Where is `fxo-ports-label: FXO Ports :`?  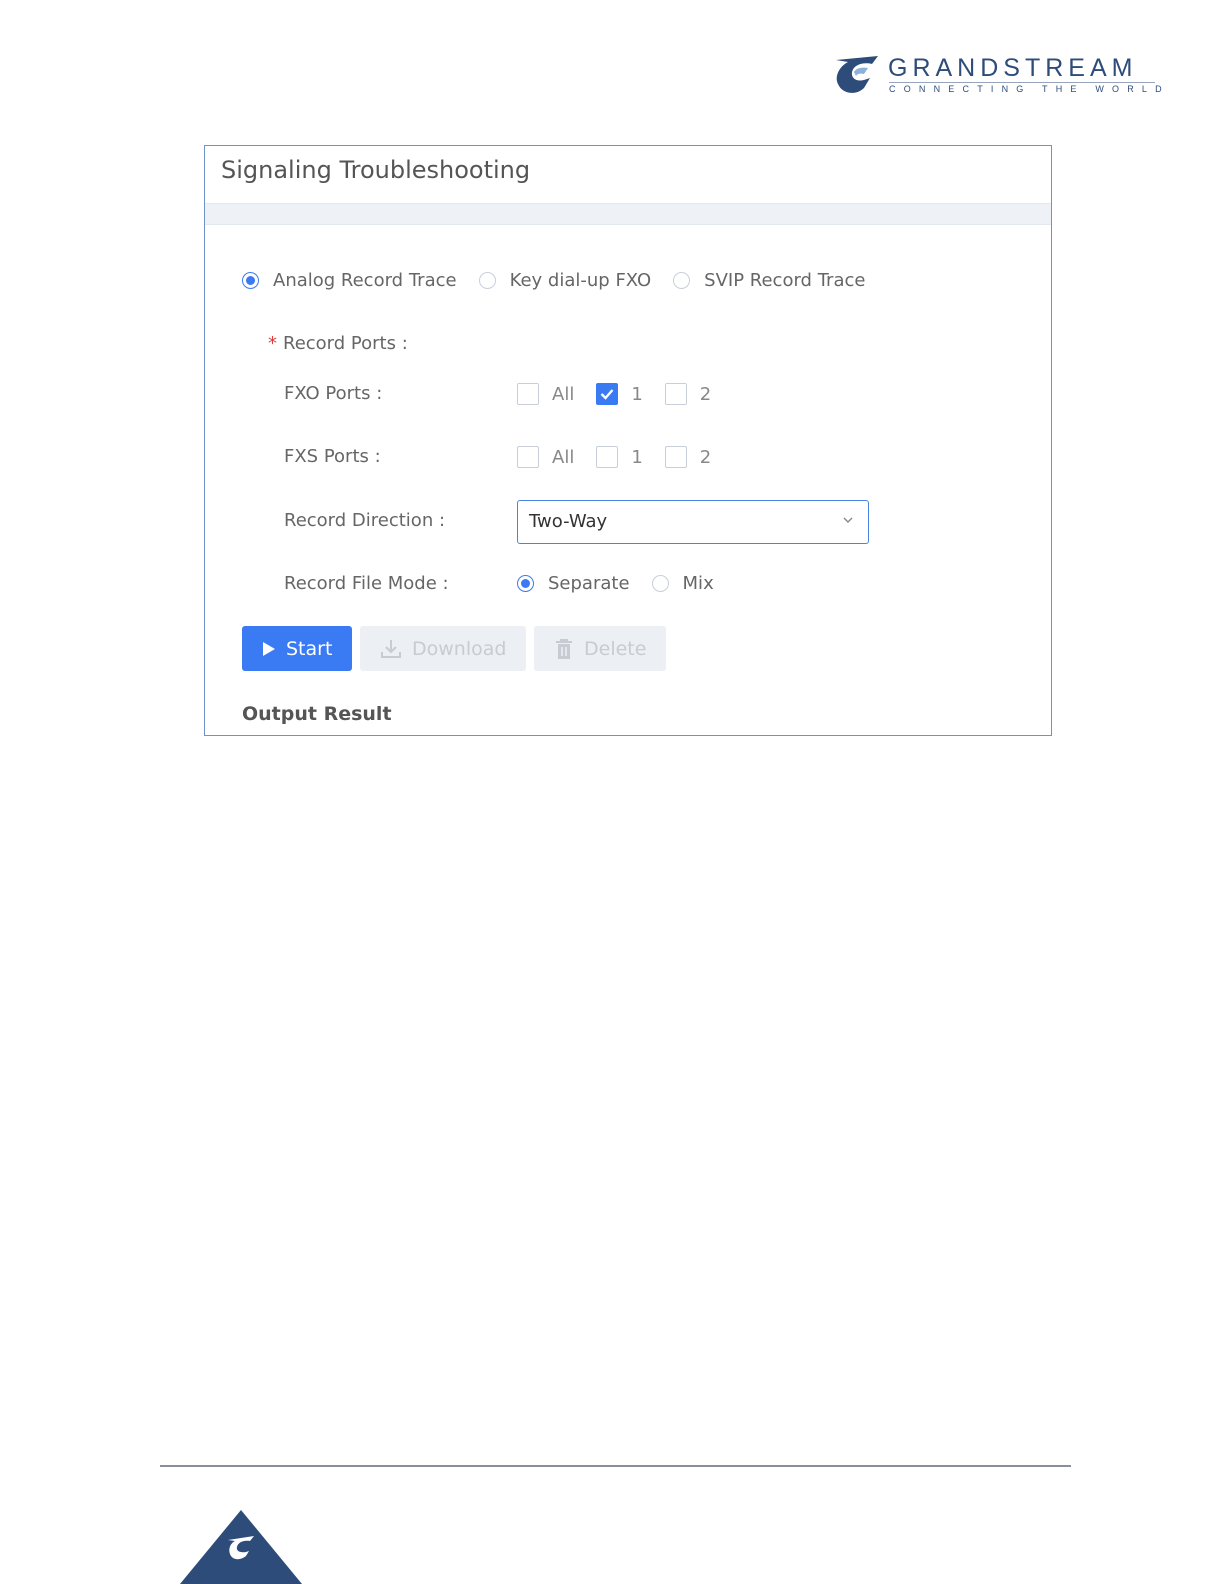 fxo-ports-label: FXO Ports : is located at coordinates (333, 393).